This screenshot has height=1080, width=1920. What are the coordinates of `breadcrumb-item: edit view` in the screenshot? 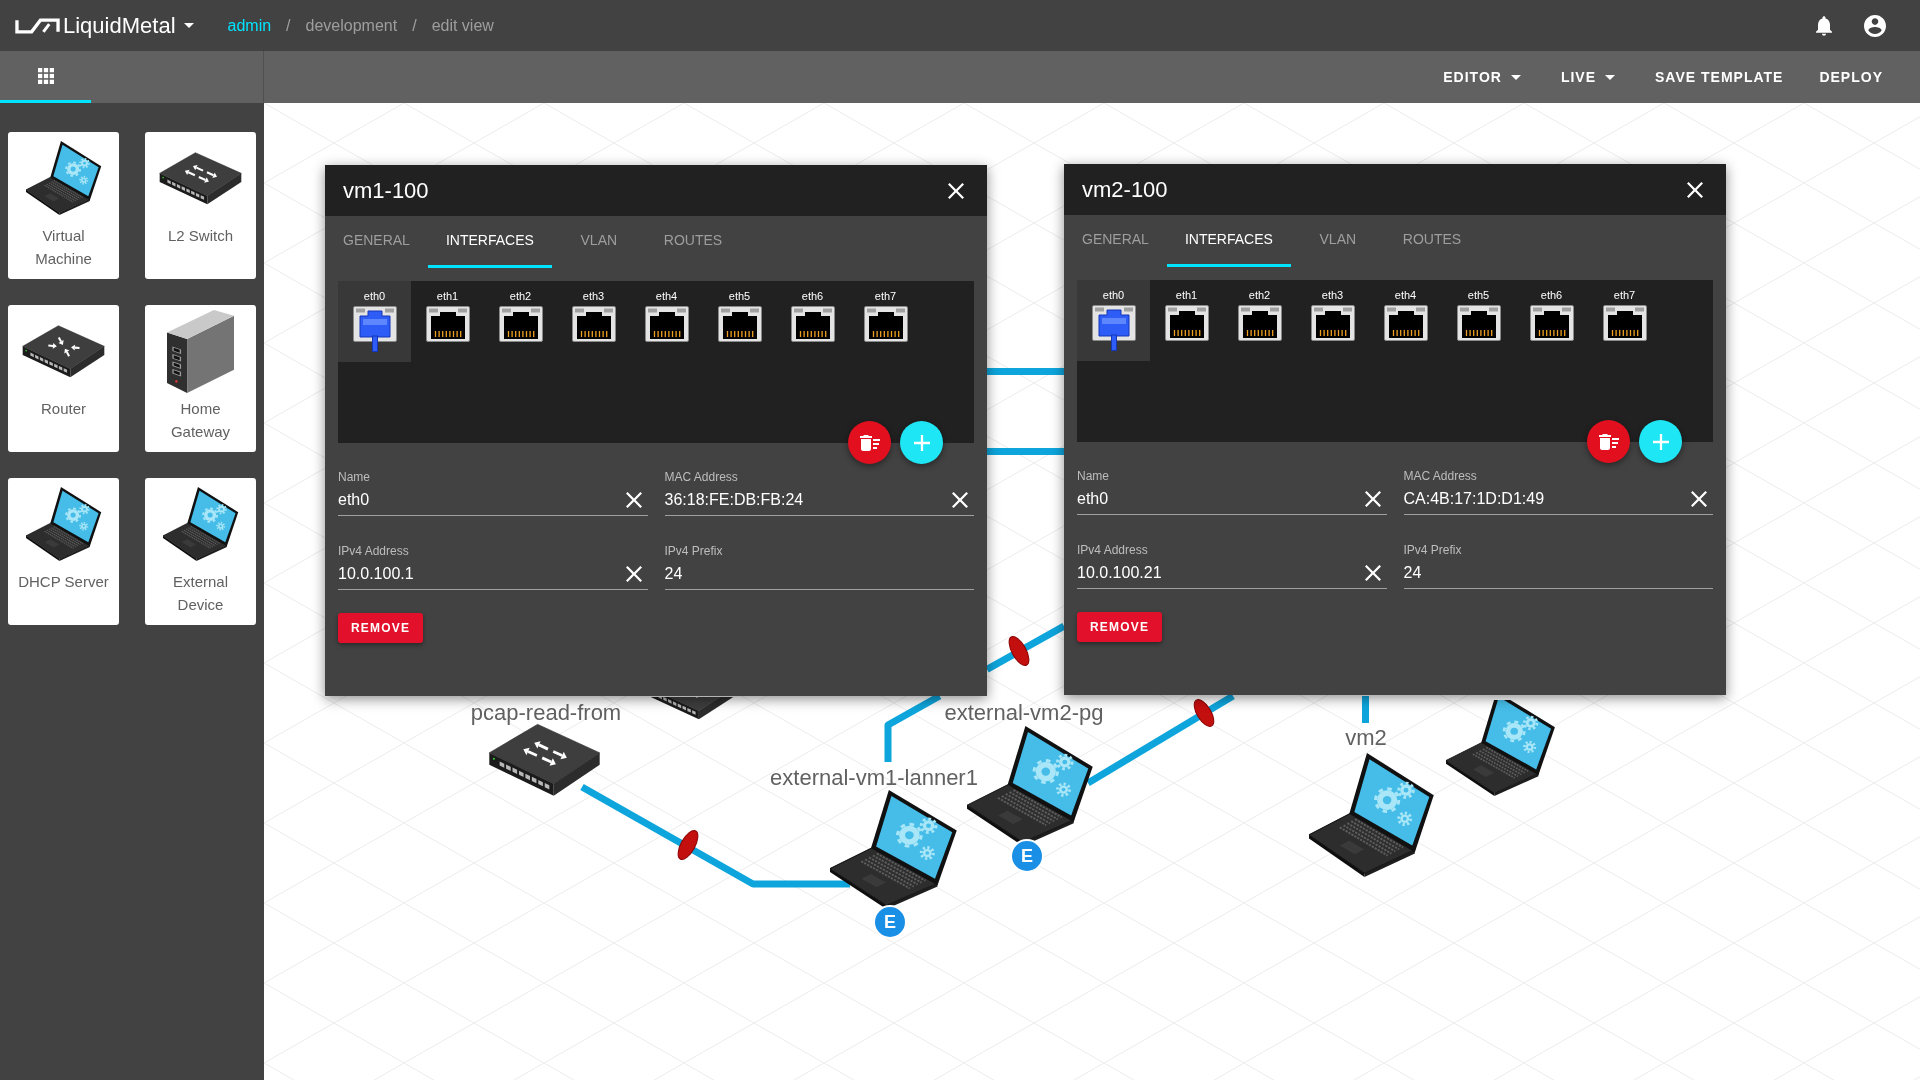 It's located at (462, 25).